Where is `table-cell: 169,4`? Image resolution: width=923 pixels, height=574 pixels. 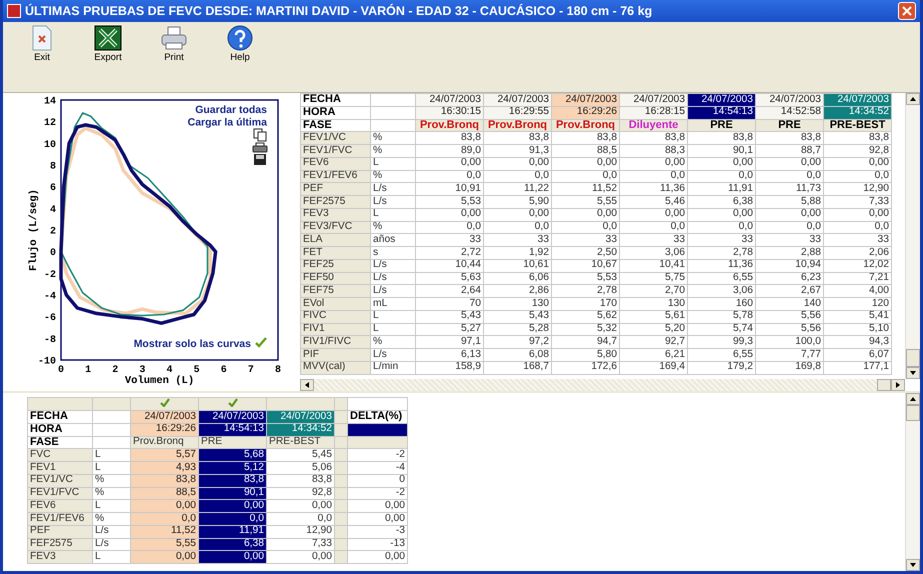
table-cell: 169,4 is located at coordinates (654, 367).